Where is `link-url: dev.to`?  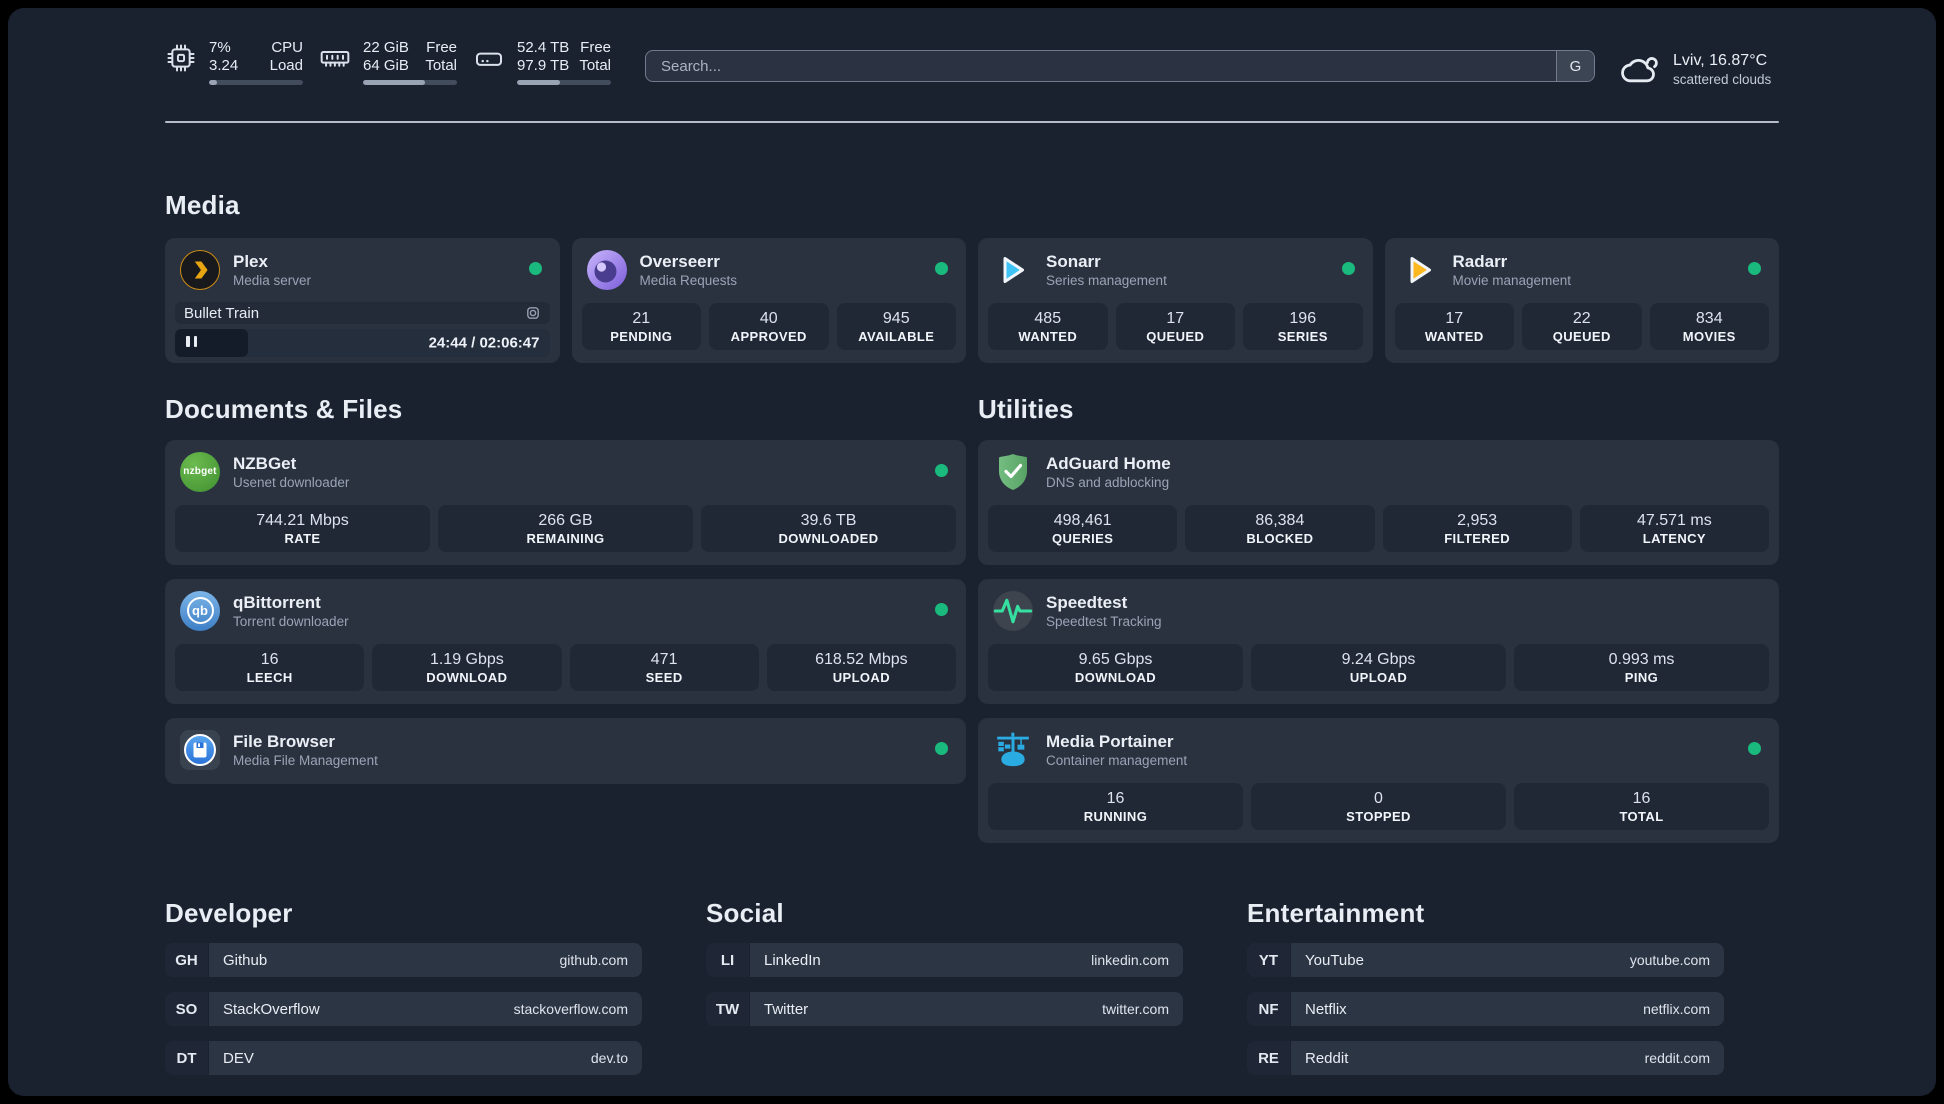 link-url: dev.to is located at coordinates (609, 1058).